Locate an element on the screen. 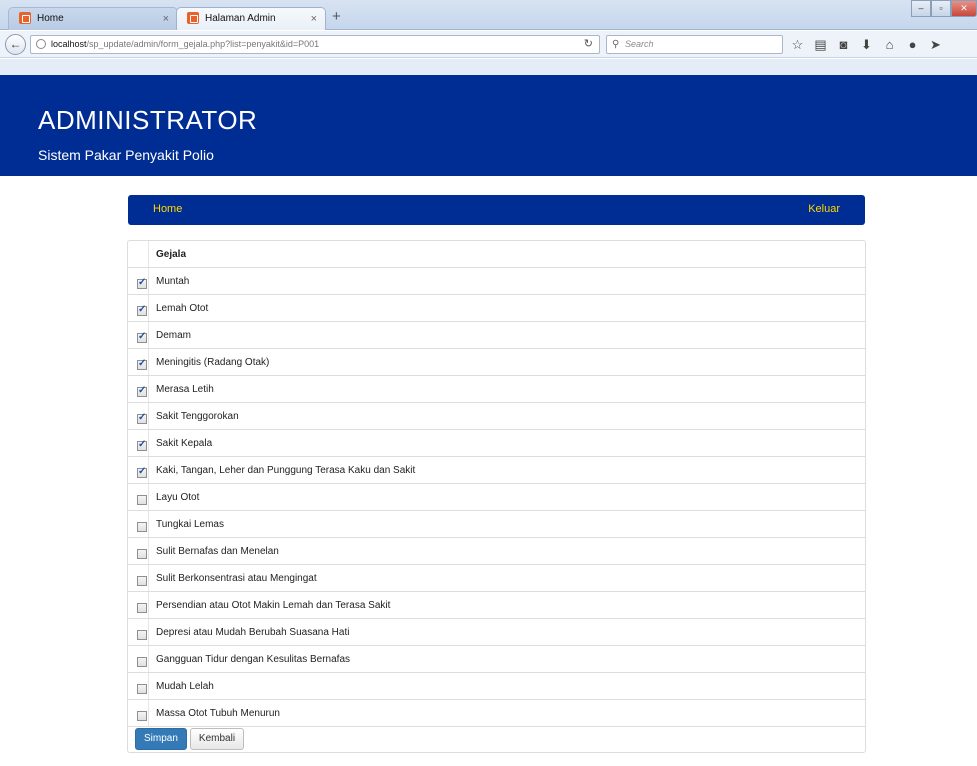 The image size is (977, 766). tab-label: Halaman Admin is located at coordinates (240, 18).